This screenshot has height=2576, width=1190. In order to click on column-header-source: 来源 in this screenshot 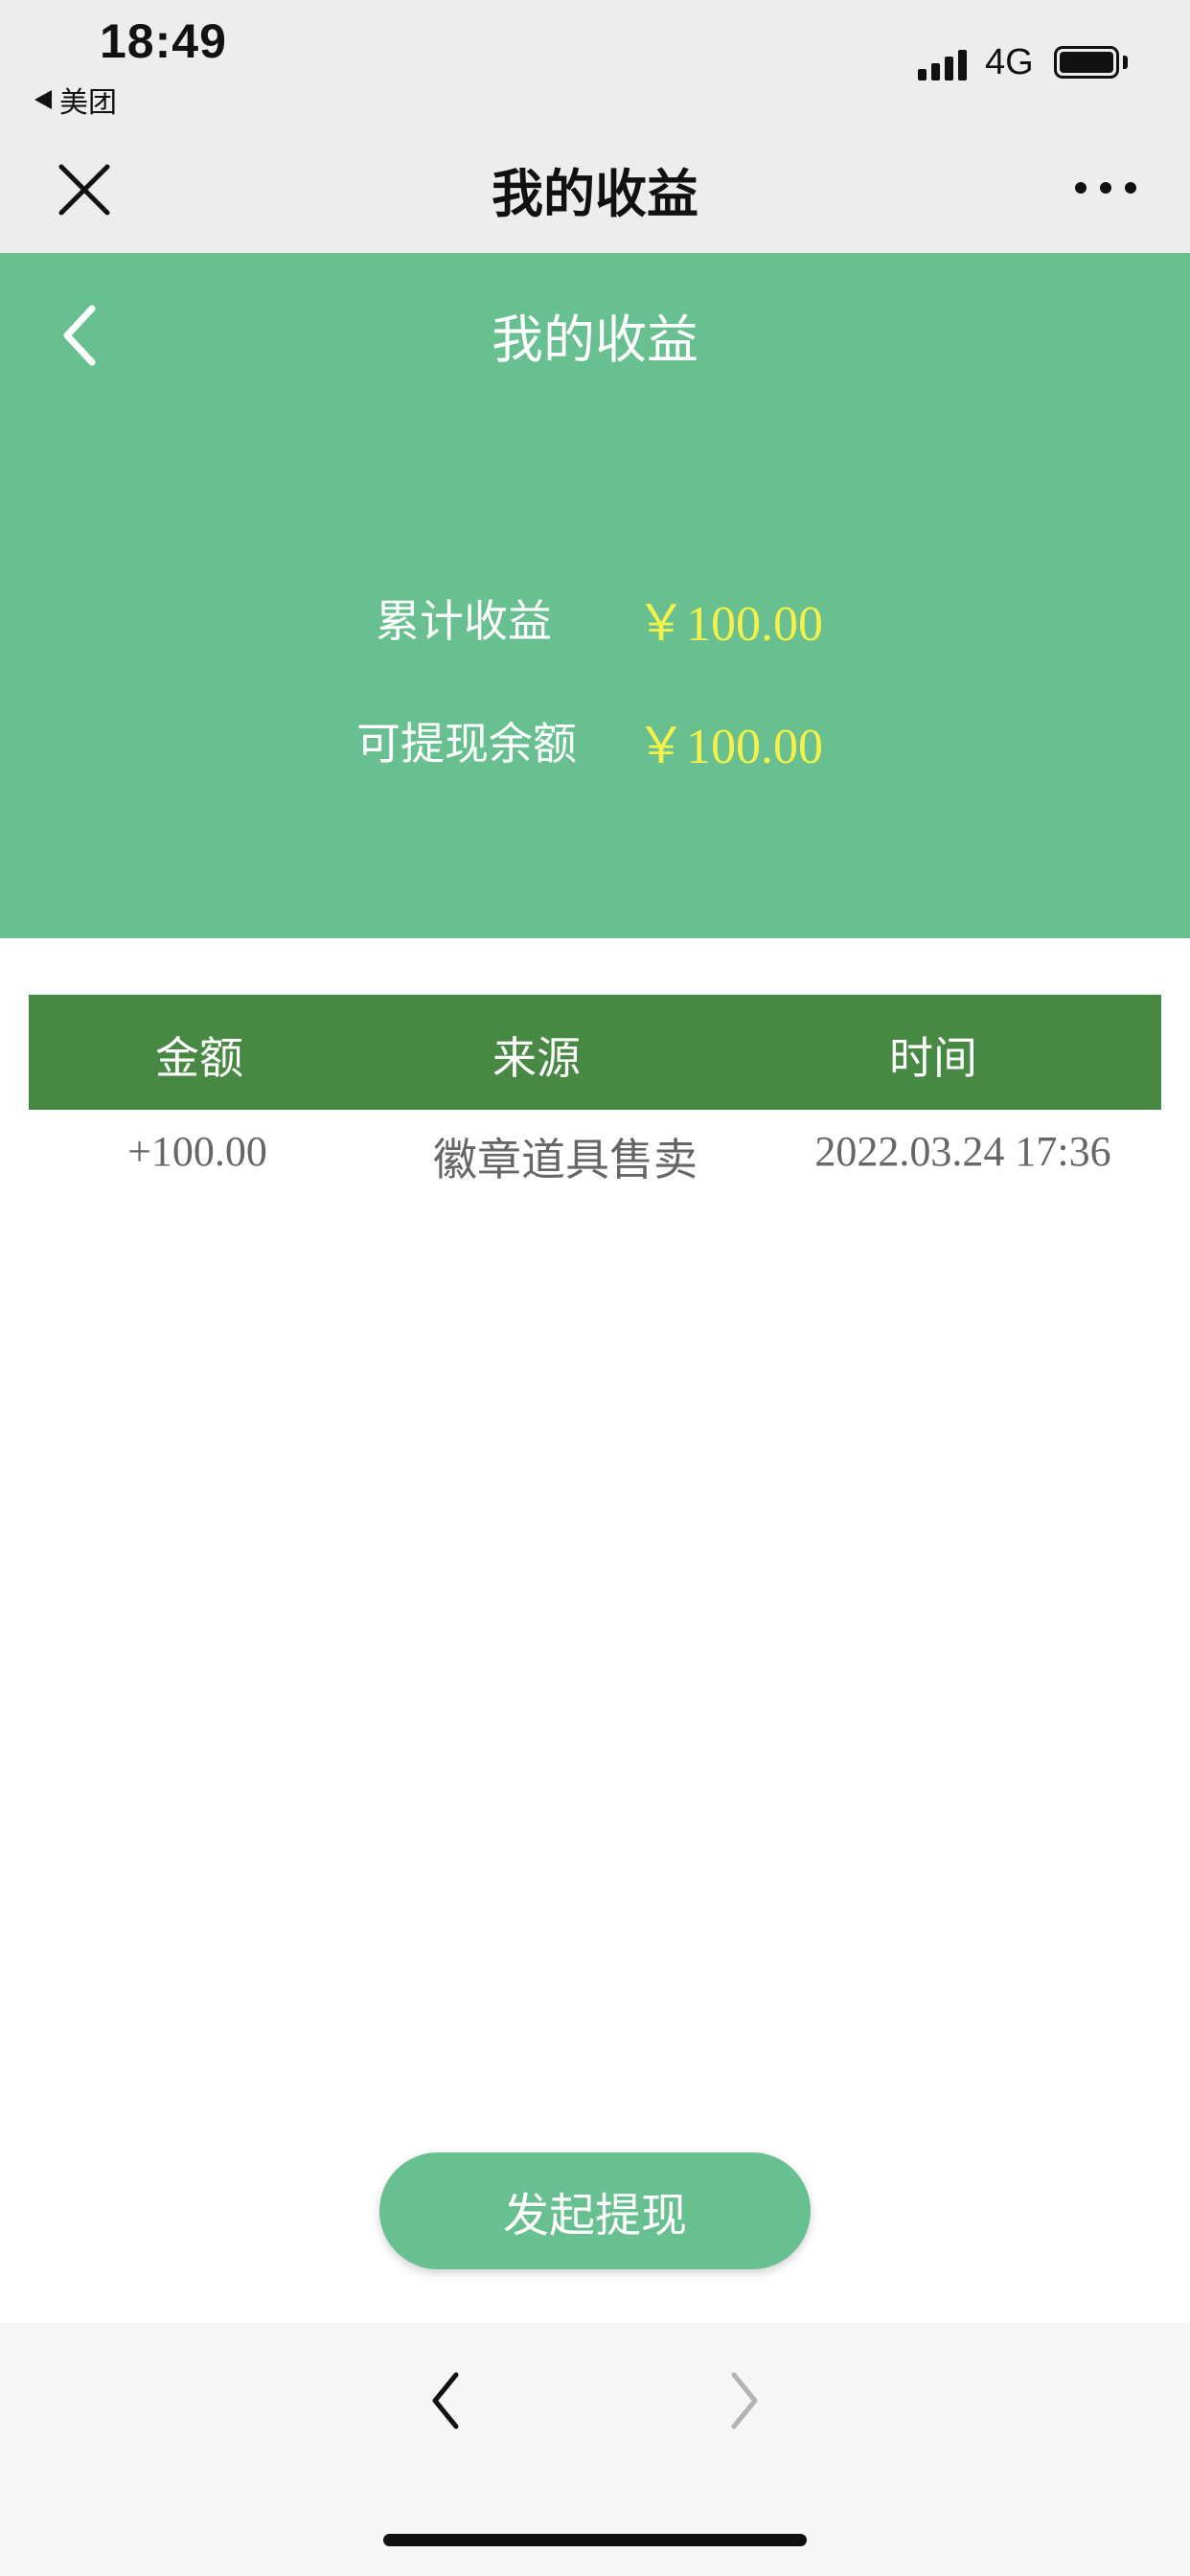, I will do `click(537, 1058)`.